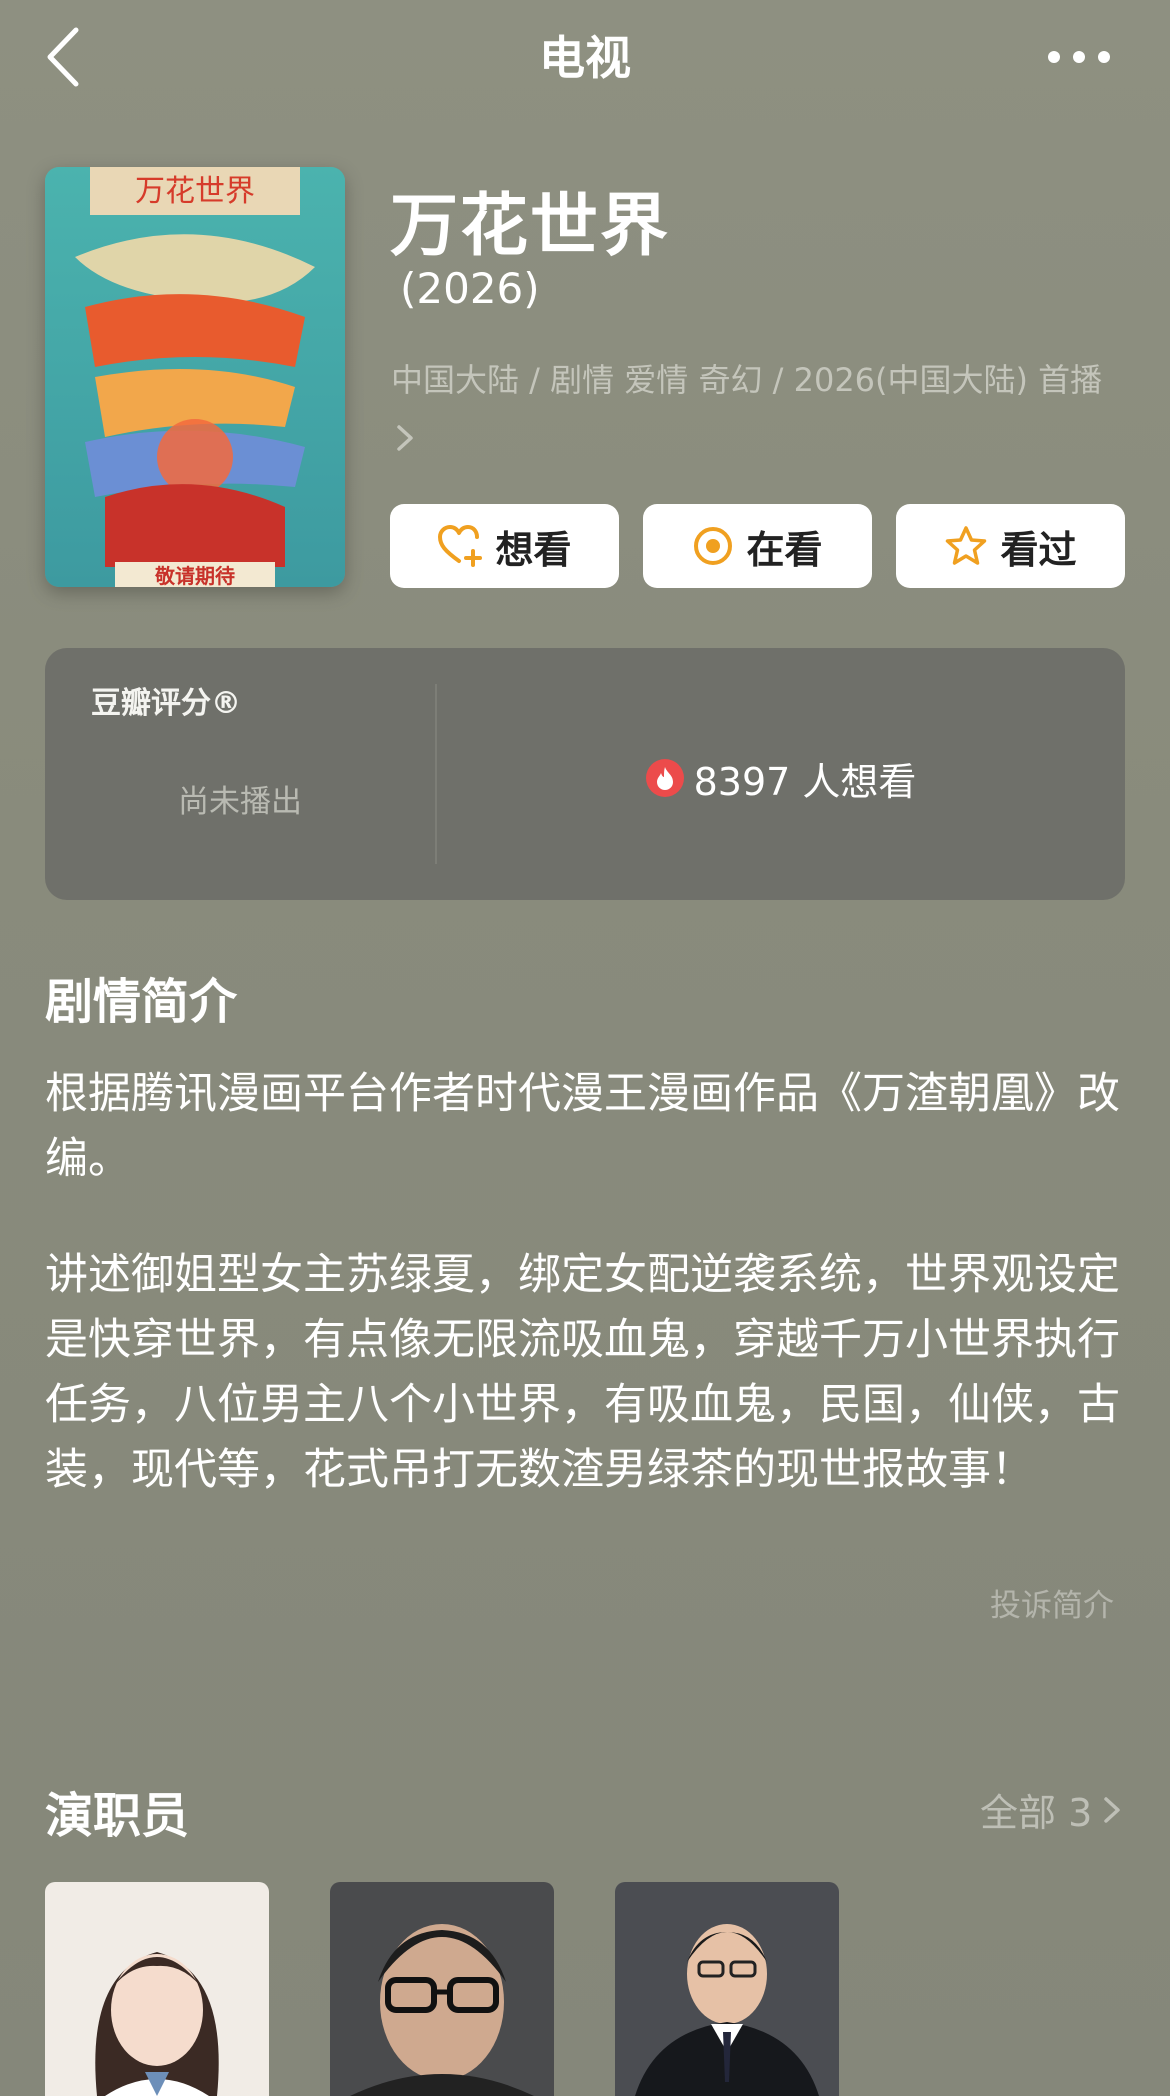 This screenshot has height=2096, width=1170. What do you see at coordinates (530, 226) in the screenshot?
I see `show-title: 万花世界` at bounding box center [530, 226].